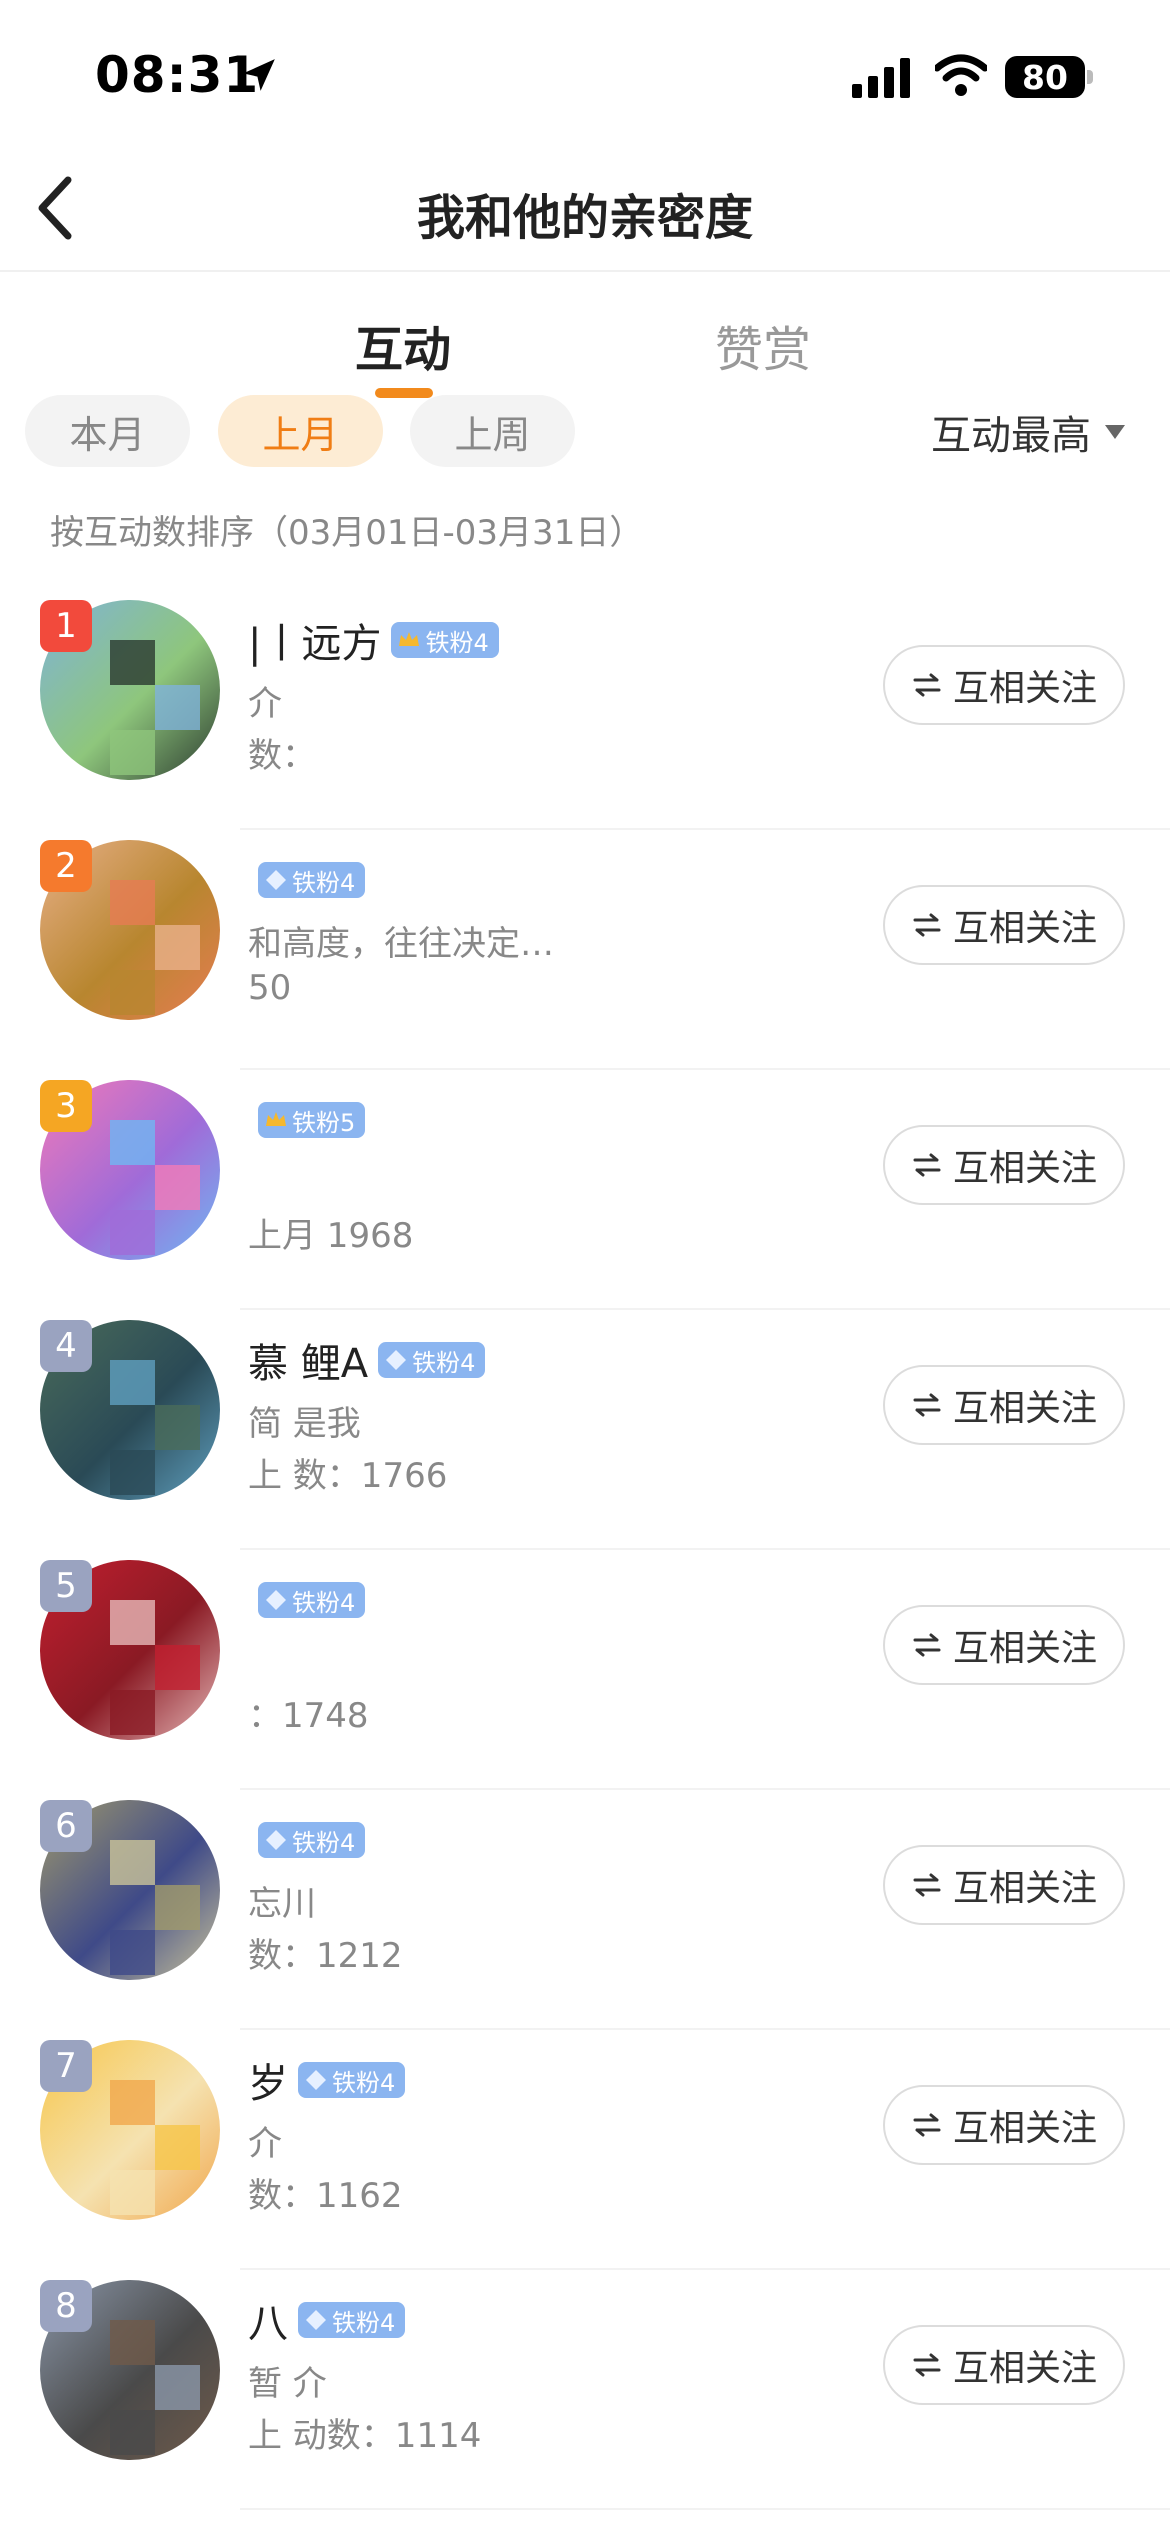 This screenshot has width=1170, height=2532. What do you see at coordinates (300, 431) in the screenshot?
I see `filter-last-month: 上月` at bounding box center [300, 431].